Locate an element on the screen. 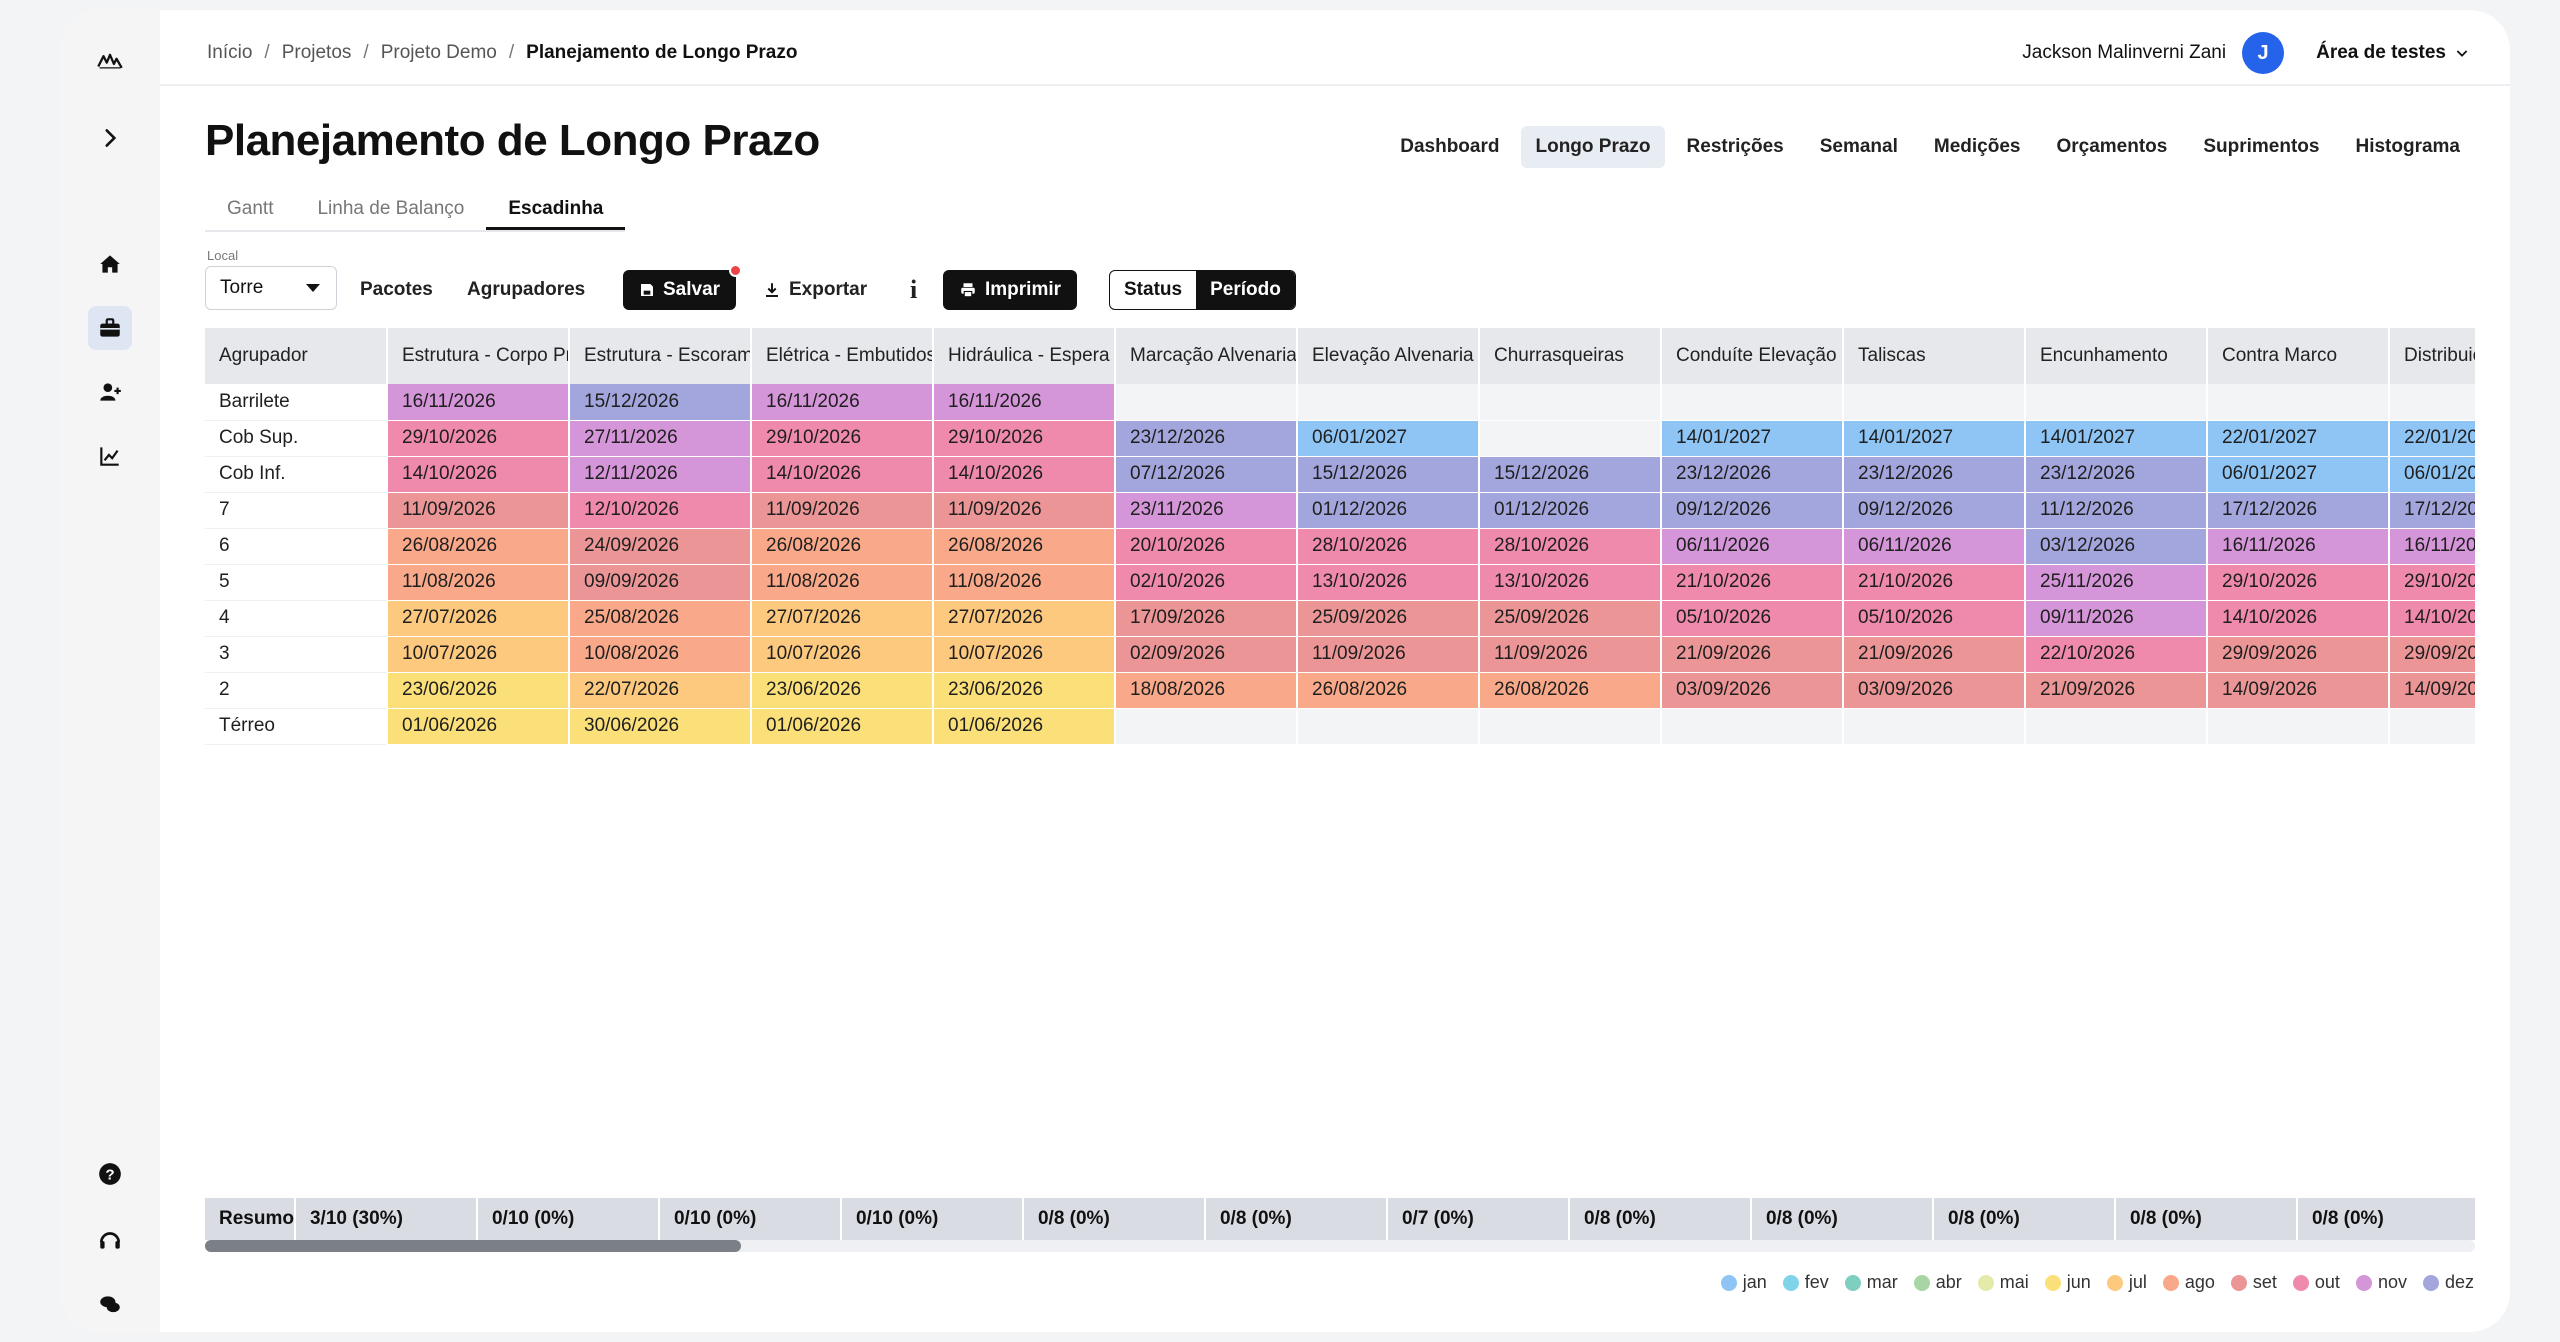 This screenshot has width=2560, height=1342. horizontal-scrollbar is located at coordinates (1340, 1246).